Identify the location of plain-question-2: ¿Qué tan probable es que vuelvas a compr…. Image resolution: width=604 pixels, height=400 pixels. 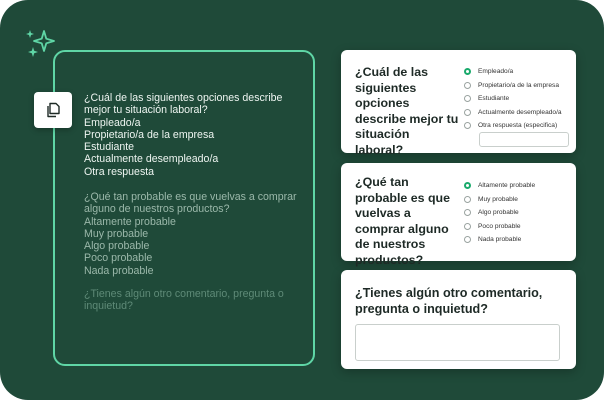
(191, 234).